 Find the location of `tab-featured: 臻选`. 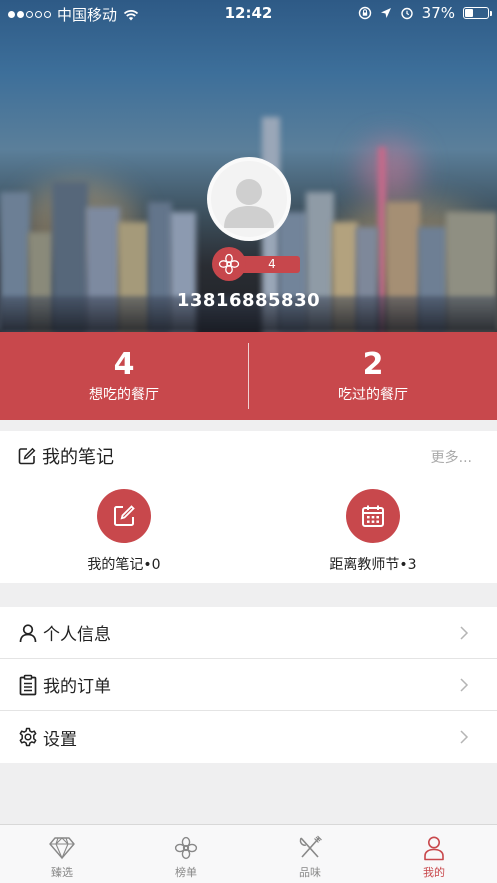

tab-featured: 臻选 is located at coordinates (62, 854).